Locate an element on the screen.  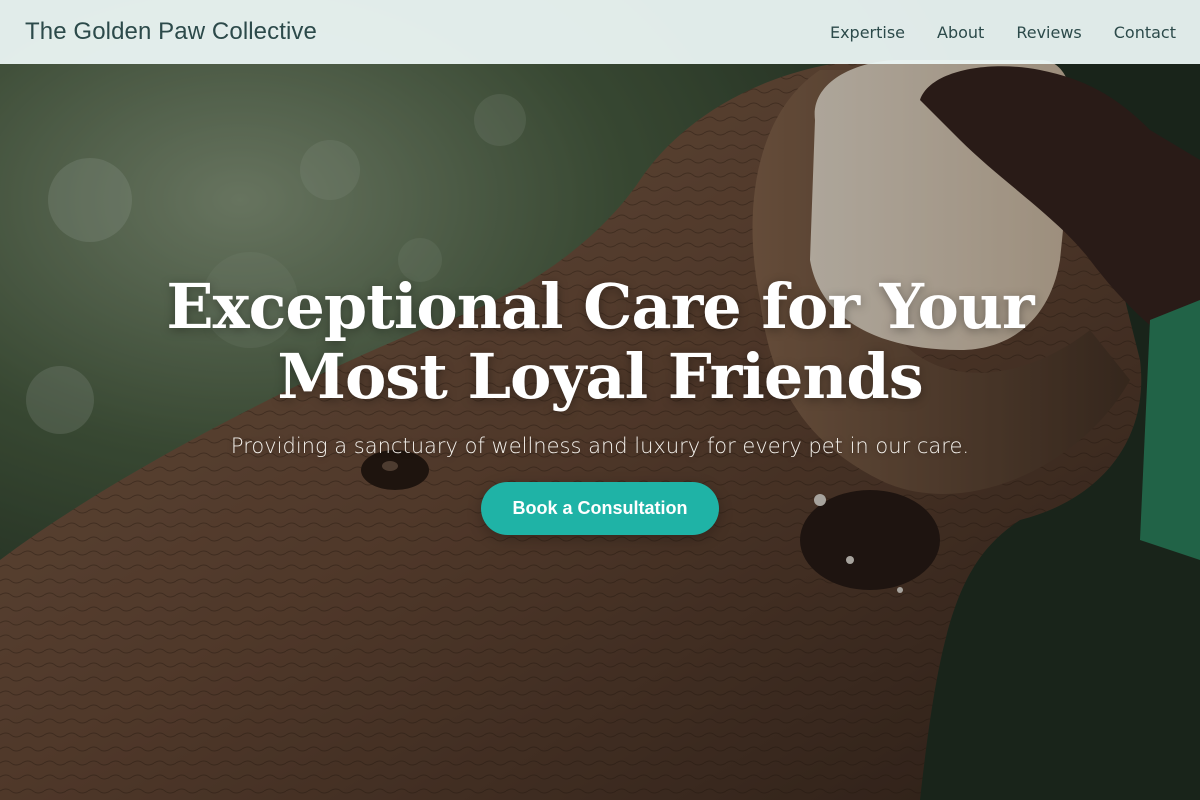
nav-link-contact: Contact is located at coordinates (1145, 32).